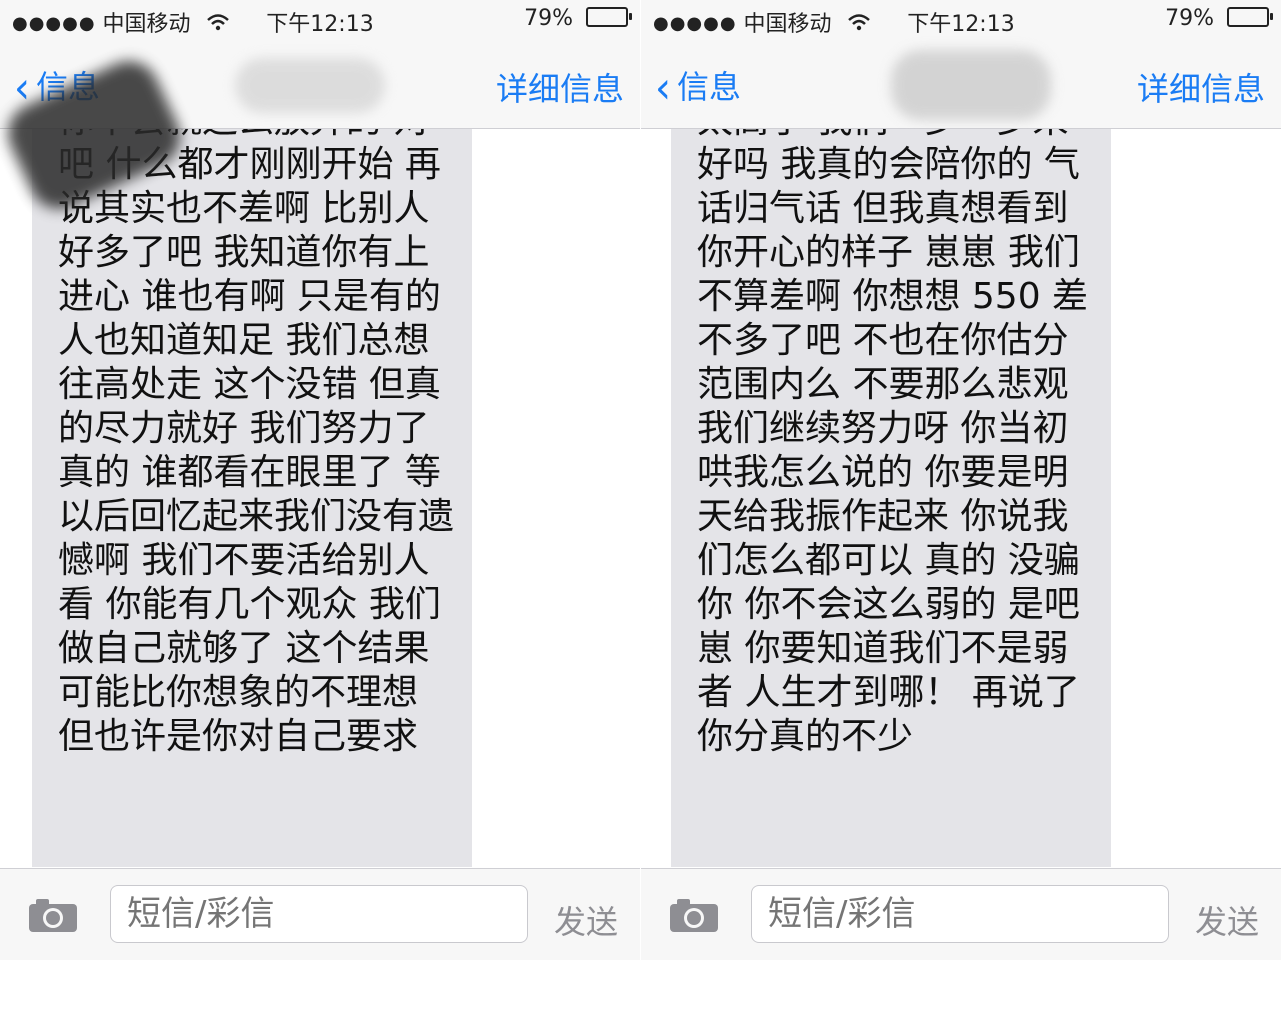 This screenshot has width=1281, height=1036. I want to click on chevron-left-icon: ‹, so click(663, 88).